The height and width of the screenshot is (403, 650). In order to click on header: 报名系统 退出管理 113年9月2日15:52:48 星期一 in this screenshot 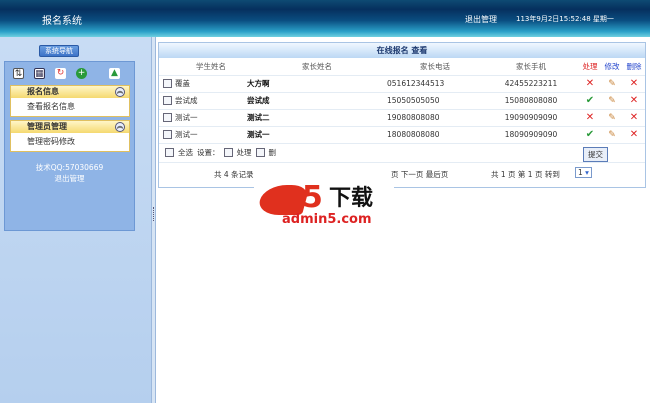, I will do `click(325, 18)`.